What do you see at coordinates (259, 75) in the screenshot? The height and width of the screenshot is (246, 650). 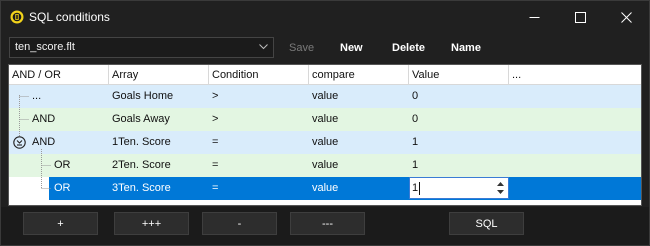 I see `column-header-condition: Condition` at bounding box center [259, 75].